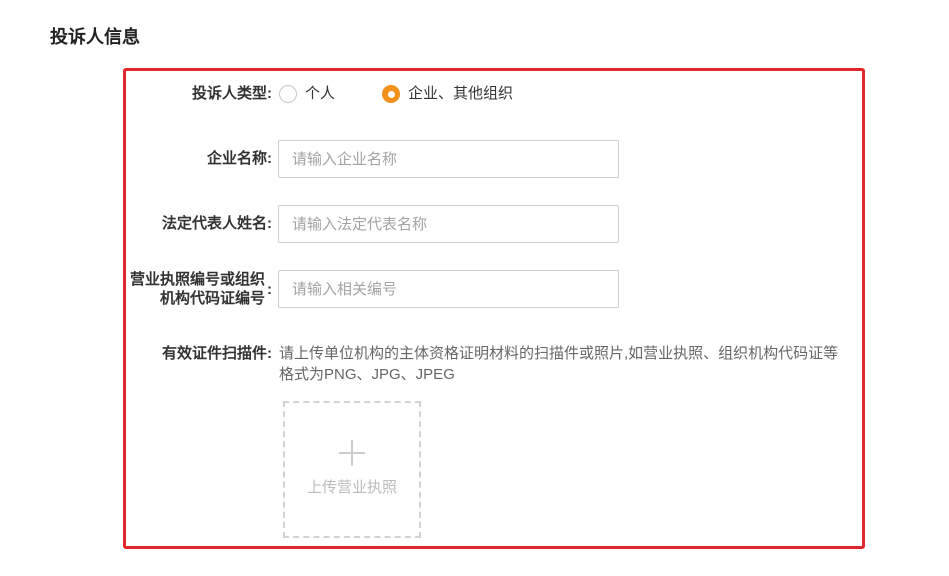 The width and height of the screenshot is (949, 576). Describe the element at coordinates (352, 453) in the screenshot. I see `plus-icon` at that location.